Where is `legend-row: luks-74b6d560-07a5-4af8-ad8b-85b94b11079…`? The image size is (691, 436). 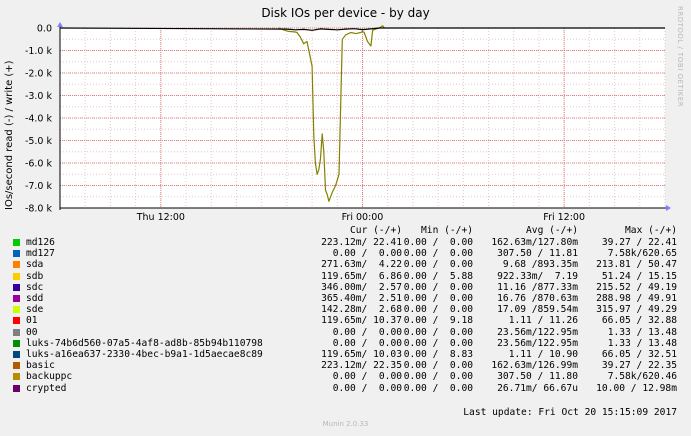 legend-row: luks-74b6d560-07a5-4af8-ad8b-85b94b11079… is located at coordinates (345, 343).